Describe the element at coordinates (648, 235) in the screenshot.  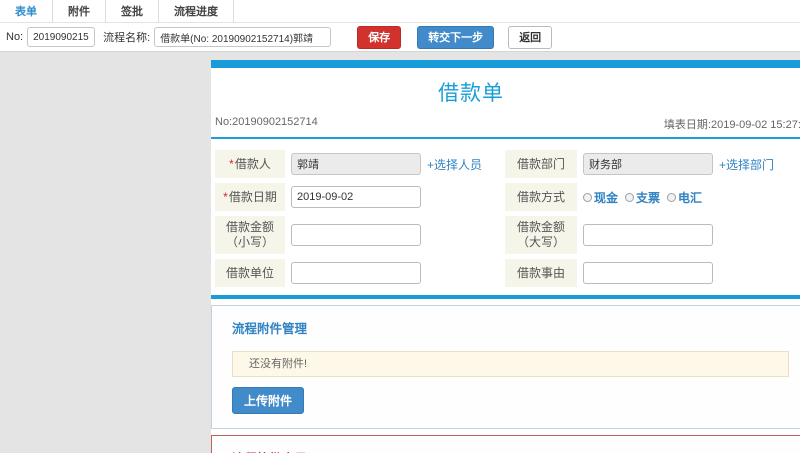
I see `amount-upper-input` at that location.